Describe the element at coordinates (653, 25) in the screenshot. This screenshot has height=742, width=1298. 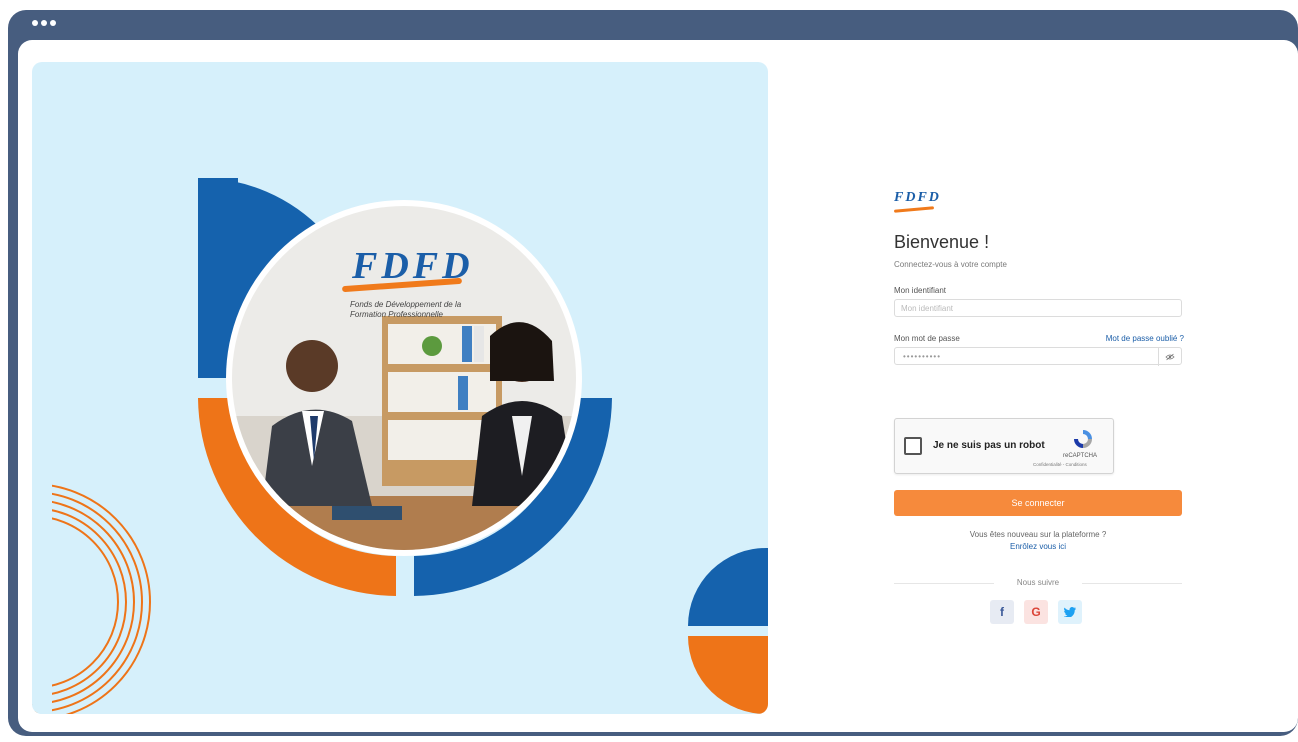
I see `window-titlebar` at that location.